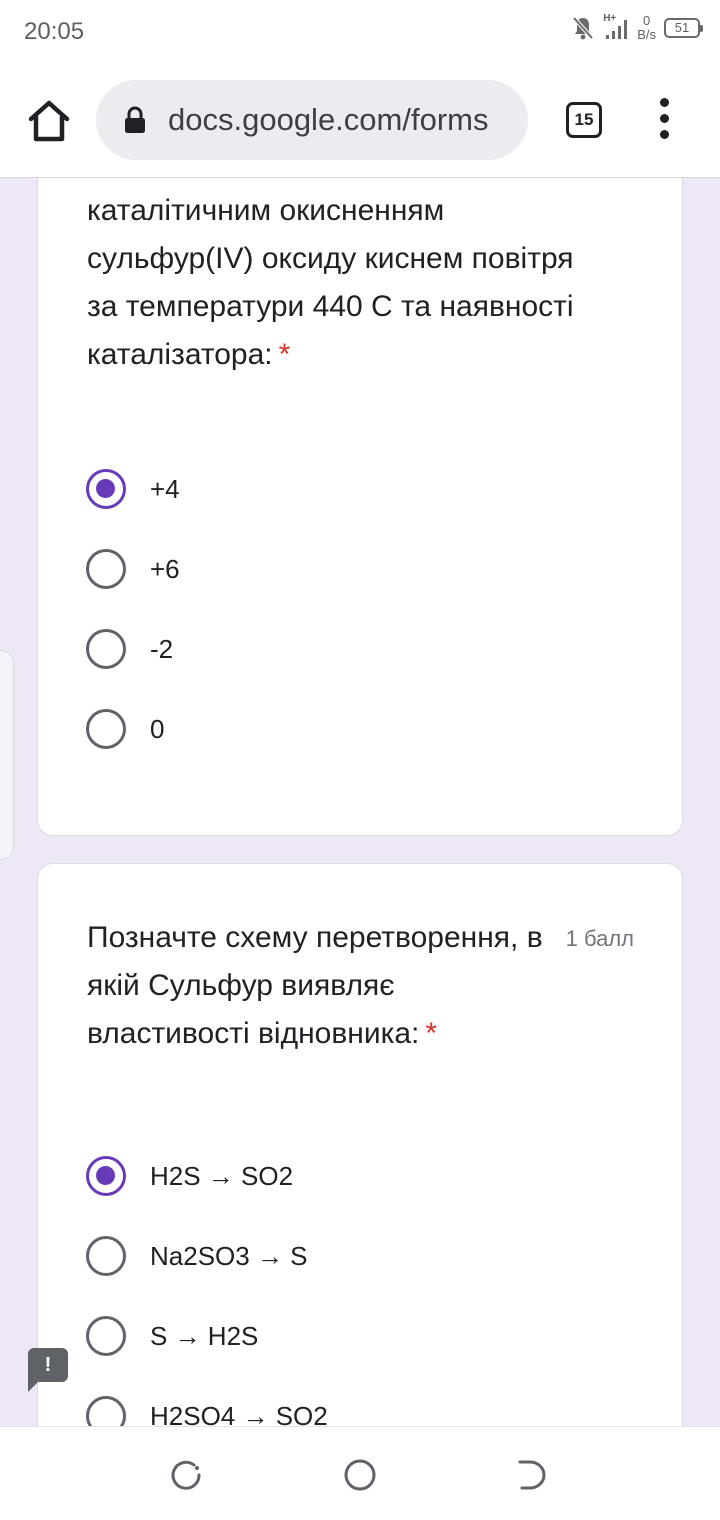  I want to click on radio-option: S → H2S, so click(172, 1336).